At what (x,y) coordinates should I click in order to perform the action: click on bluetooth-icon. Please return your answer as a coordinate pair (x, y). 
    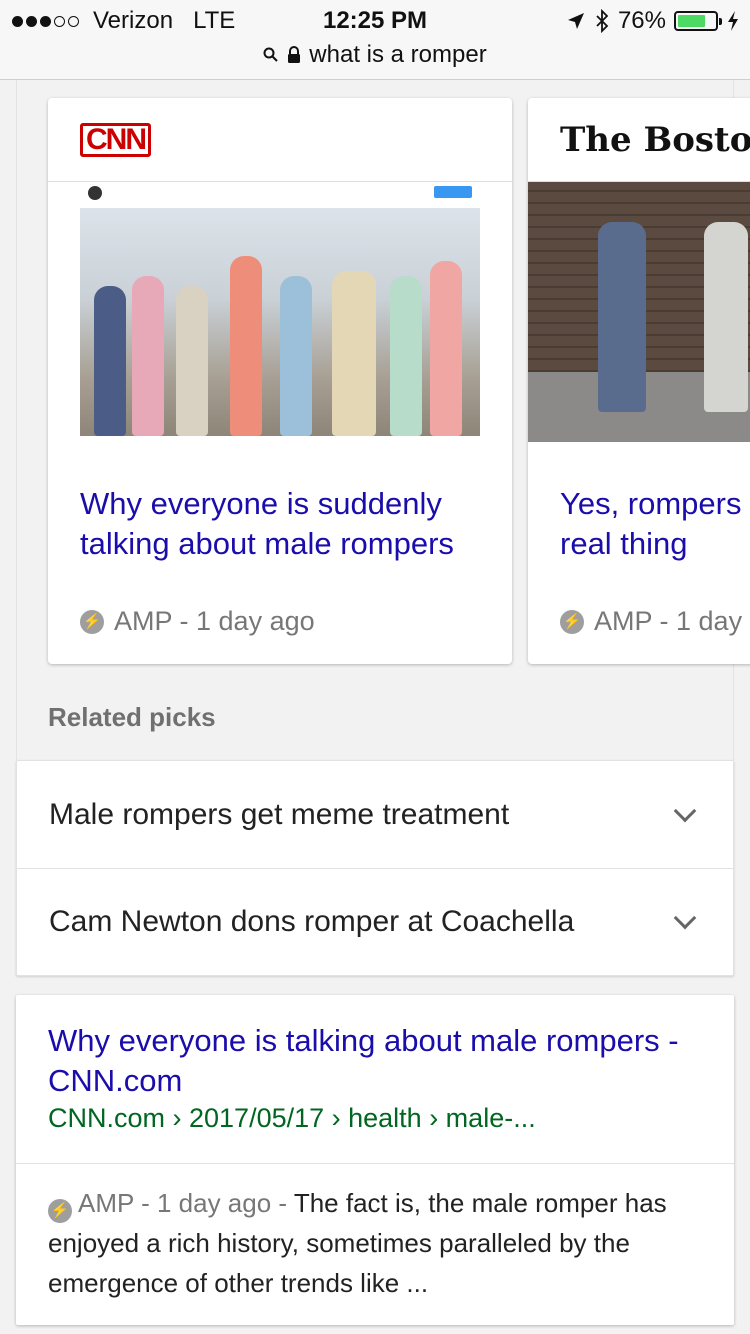
    Looking at the image, I should click on (602, 21).